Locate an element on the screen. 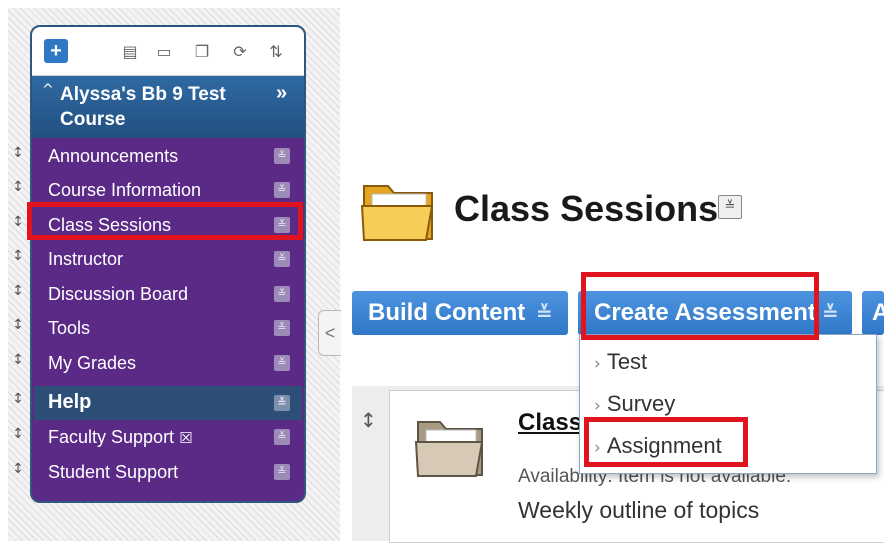  button-label: Build Content is located at coordinates (447, 312).